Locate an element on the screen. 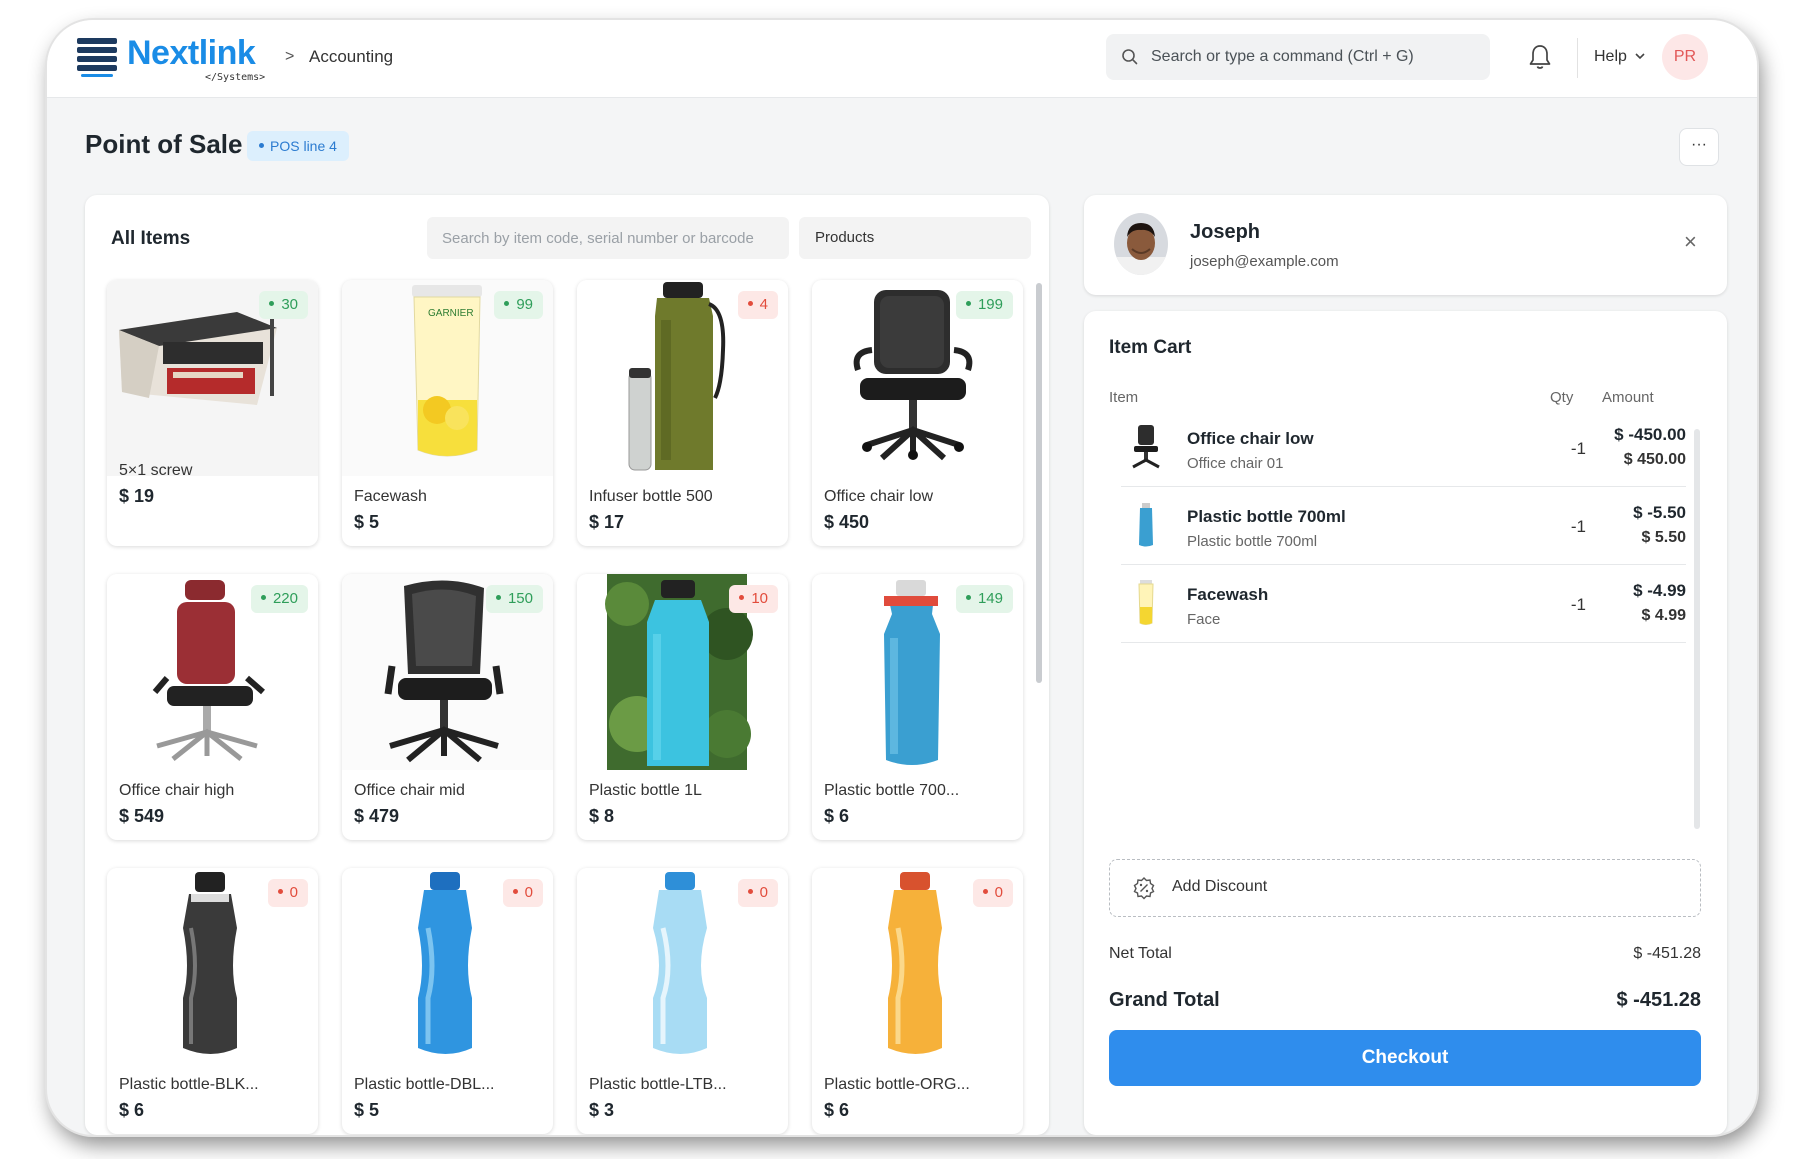  cart-item-desc: Face is located at coordinates (1204, 619).